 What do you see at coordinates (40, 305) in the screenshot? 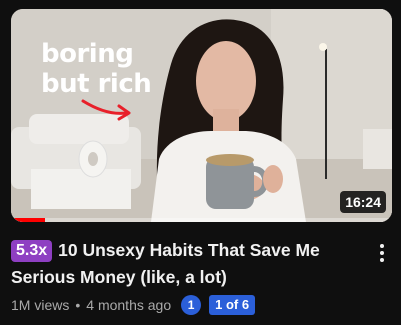
I see `view-count: 1M views` at bounding box center [40, 305].